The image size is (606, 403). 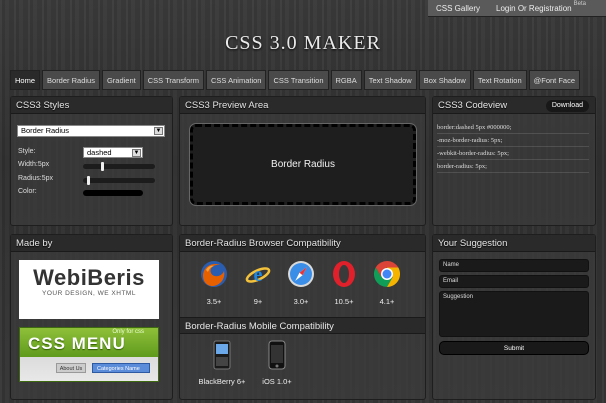 I want to click on code-line: border:dashed 5px #000000;, so click(x=513, y=127).